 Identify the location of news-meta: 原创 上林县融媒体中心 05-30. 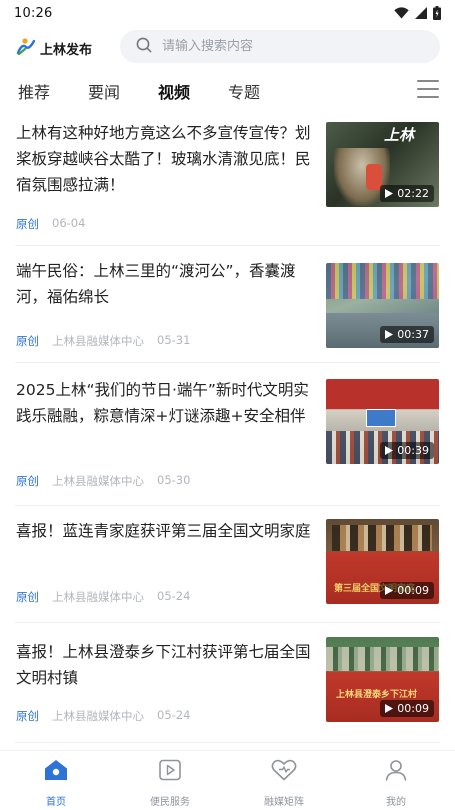
(103, 481).